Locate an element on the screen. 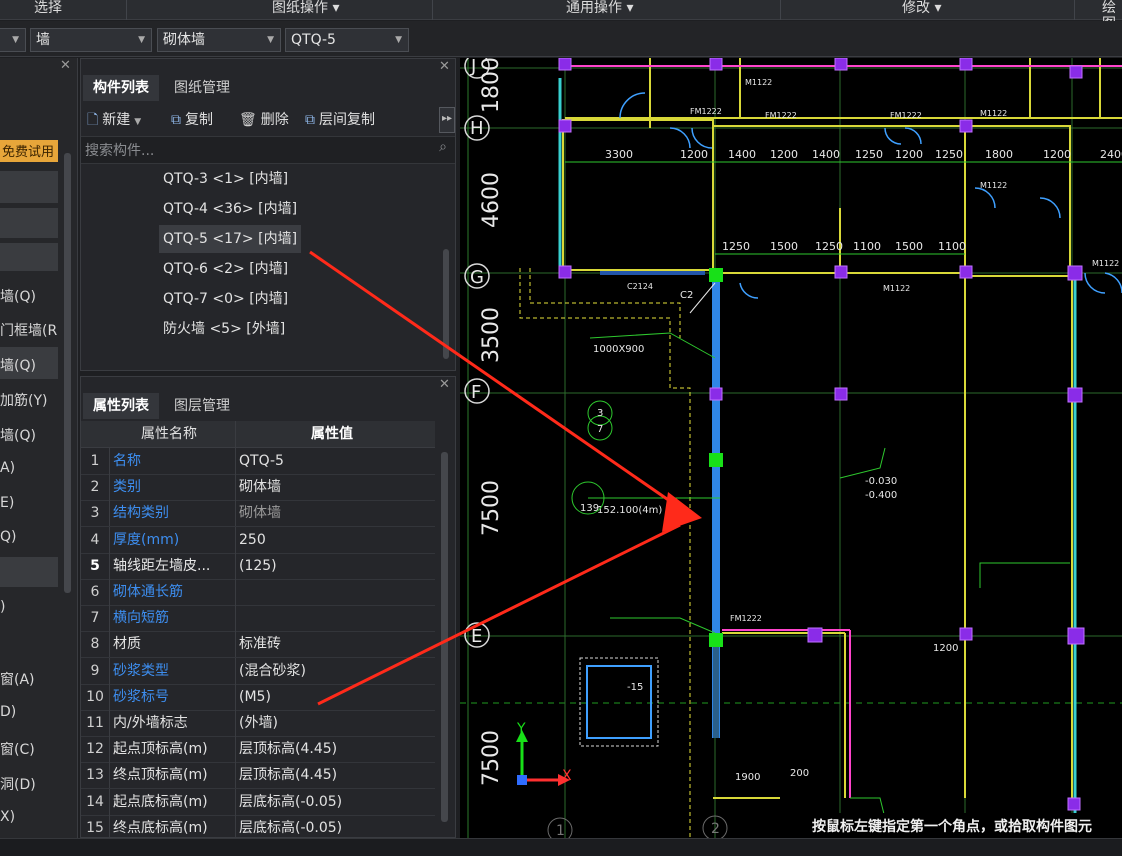 The width and height of the screenshot is (1122, 856). tab-drawing-management: 图纸管理 is located at coordinates (202, 88).